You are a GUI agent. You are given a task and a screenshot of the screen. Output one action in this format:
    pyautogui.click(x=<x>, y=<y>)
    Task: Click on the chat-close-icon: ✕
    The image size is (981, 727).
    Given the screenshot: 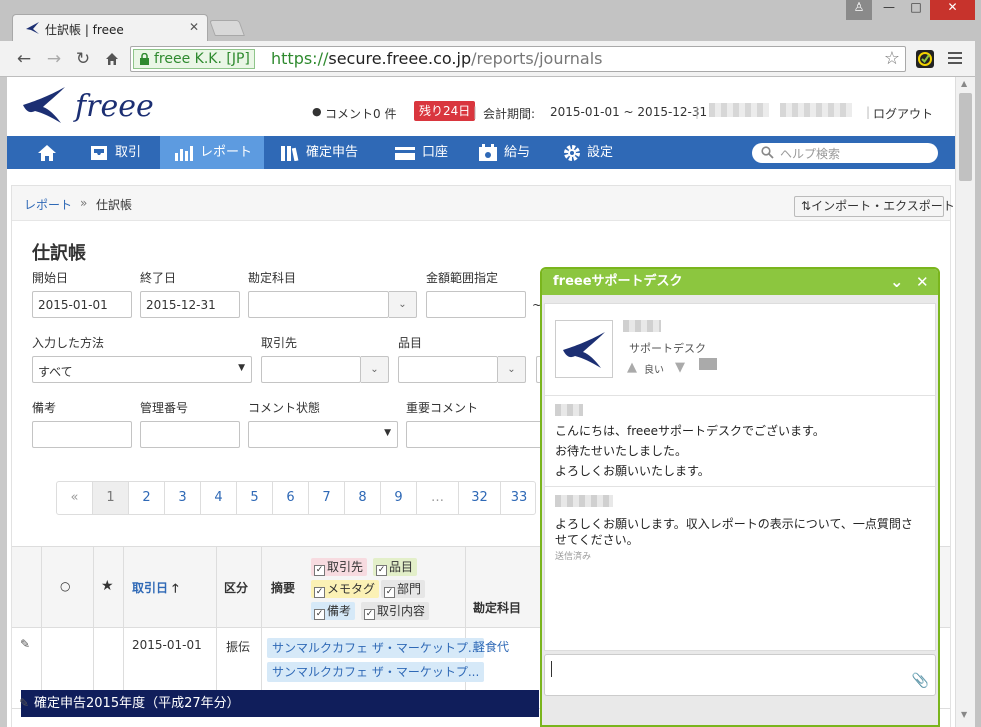 What is the action you would take?
    pyautogui.click(x=922, y=282)
    